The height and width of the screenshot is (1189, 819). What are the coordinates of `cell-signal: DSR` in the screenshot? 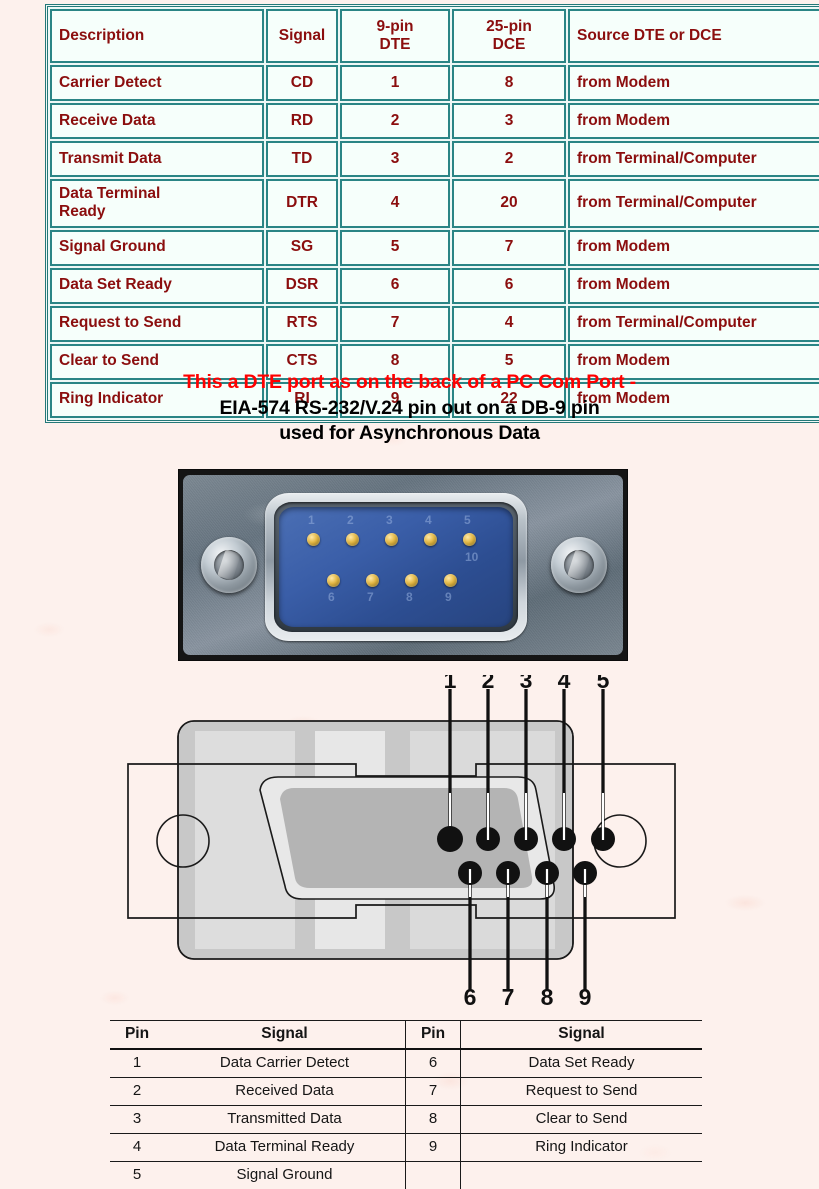 It's located at (302, 286).